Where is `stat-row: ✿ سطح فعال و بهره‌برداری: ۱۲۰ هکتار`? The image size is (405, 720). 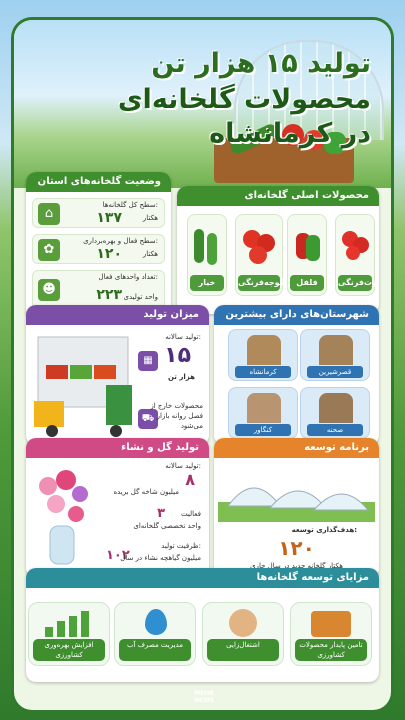 stat-row: ✿ سطح فعال و بهره‌برداری: ۱۲۰ هکتار is located at coordinates (98, 249).